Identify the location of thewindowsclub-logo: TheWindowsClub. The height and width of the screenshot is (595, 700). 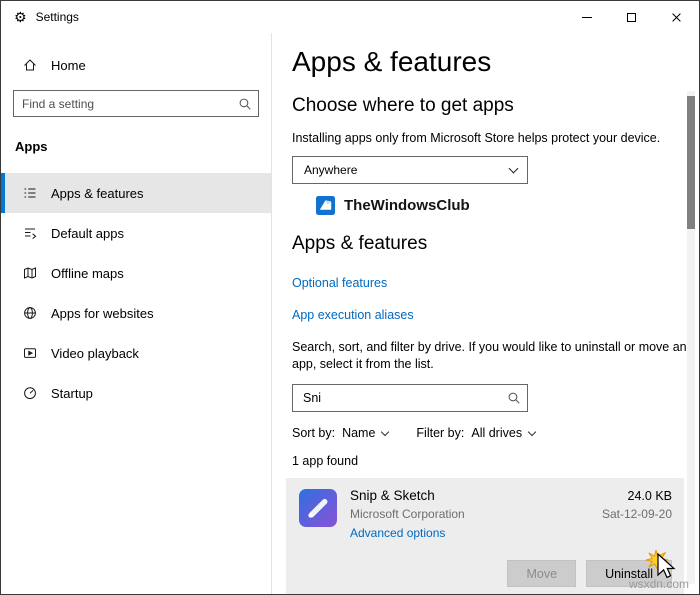
(507, 205).